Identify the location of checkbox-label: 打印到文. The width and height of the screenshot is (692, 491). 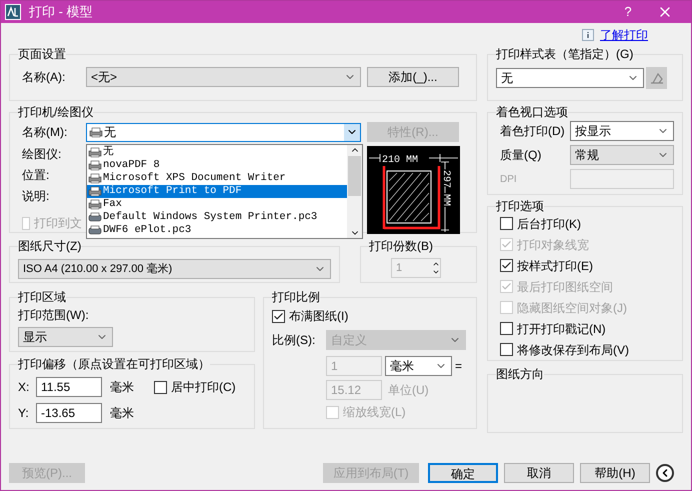
(58, 223).